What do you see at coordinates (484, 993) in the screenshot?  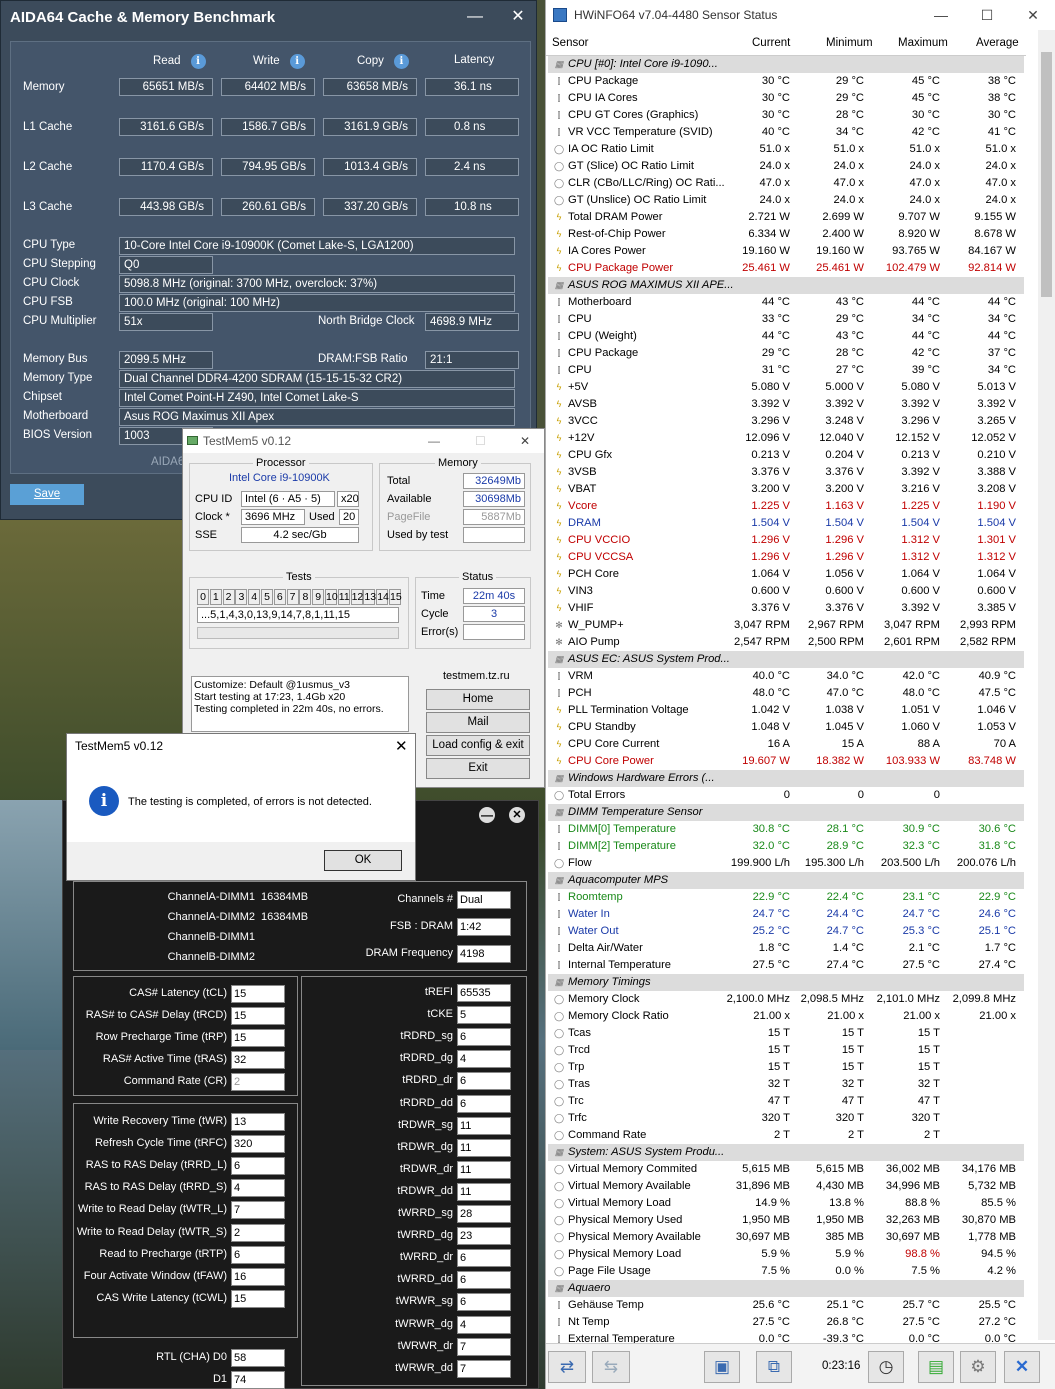 I see `timing-value: 65535` at bounding box center [484, 993].